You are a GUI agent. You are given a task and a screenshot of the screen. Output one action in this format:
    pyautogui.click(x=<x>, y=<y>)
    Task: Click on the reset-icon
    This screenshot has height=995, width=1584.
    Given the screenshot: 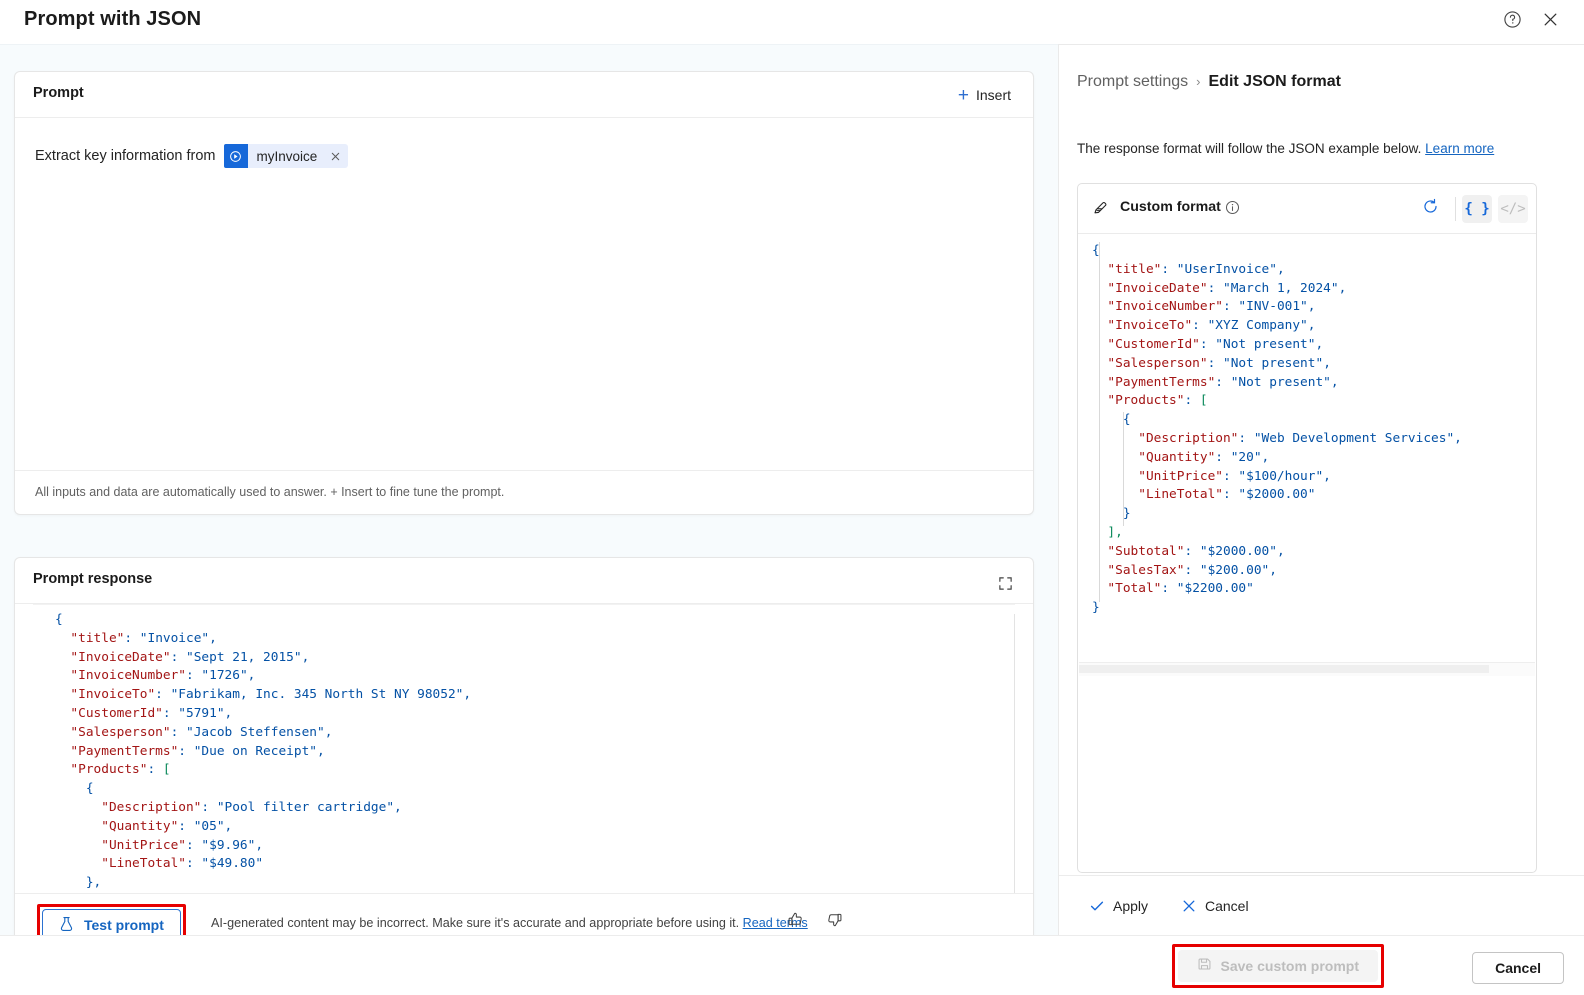 What is the action you would take?
    pyautogui.click(x=1430, y=209)
    